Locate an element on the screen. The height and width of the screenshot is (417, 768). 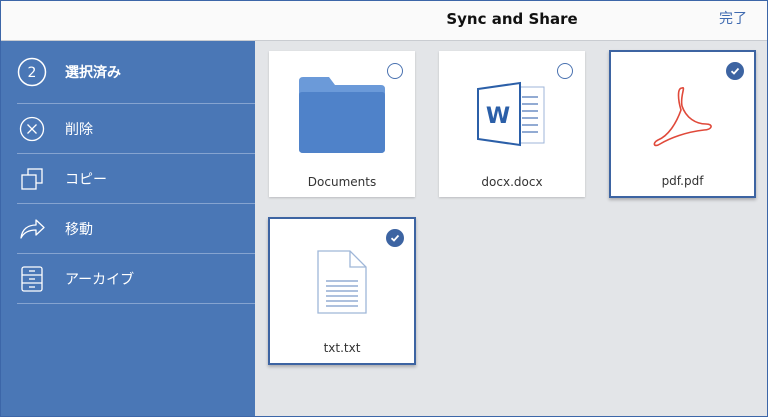
archive-button: アーカイブ is located at coordinates (136, 278).